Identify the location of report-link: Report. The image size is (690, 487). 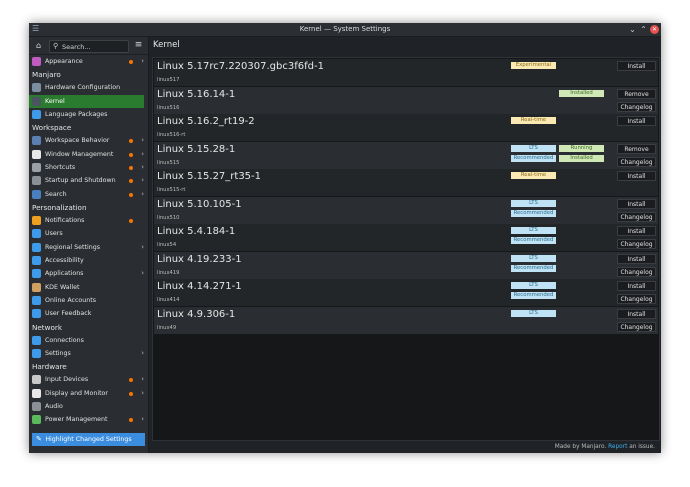
(617, 447).